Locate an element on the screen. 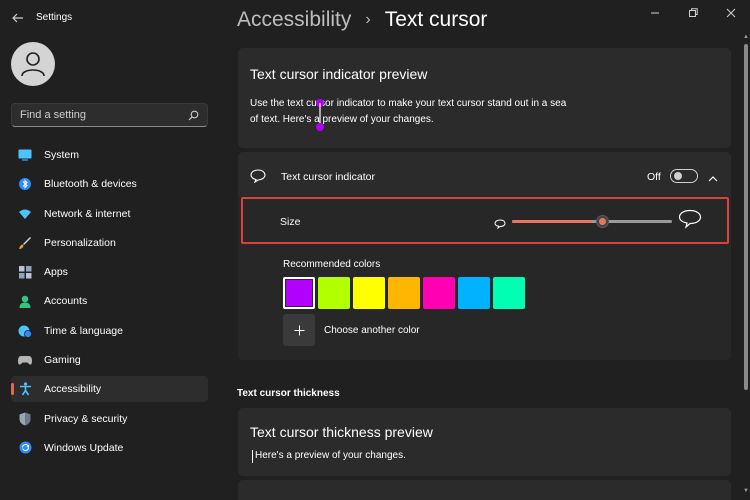  wifi-icon is located at coordinates (25, 214).